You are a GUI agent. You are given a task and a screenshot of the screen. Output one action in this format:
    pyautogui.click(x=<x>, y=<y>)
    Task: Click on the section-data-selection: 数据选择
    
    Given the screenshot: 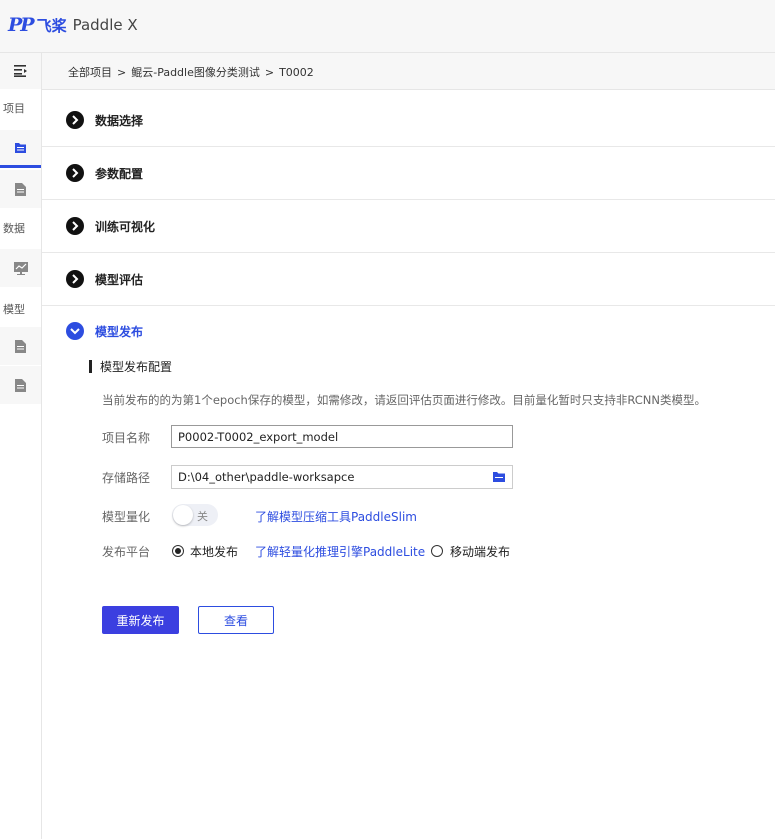 What is the action you would take?
    pyautogui.click(x=408, y=120)
    